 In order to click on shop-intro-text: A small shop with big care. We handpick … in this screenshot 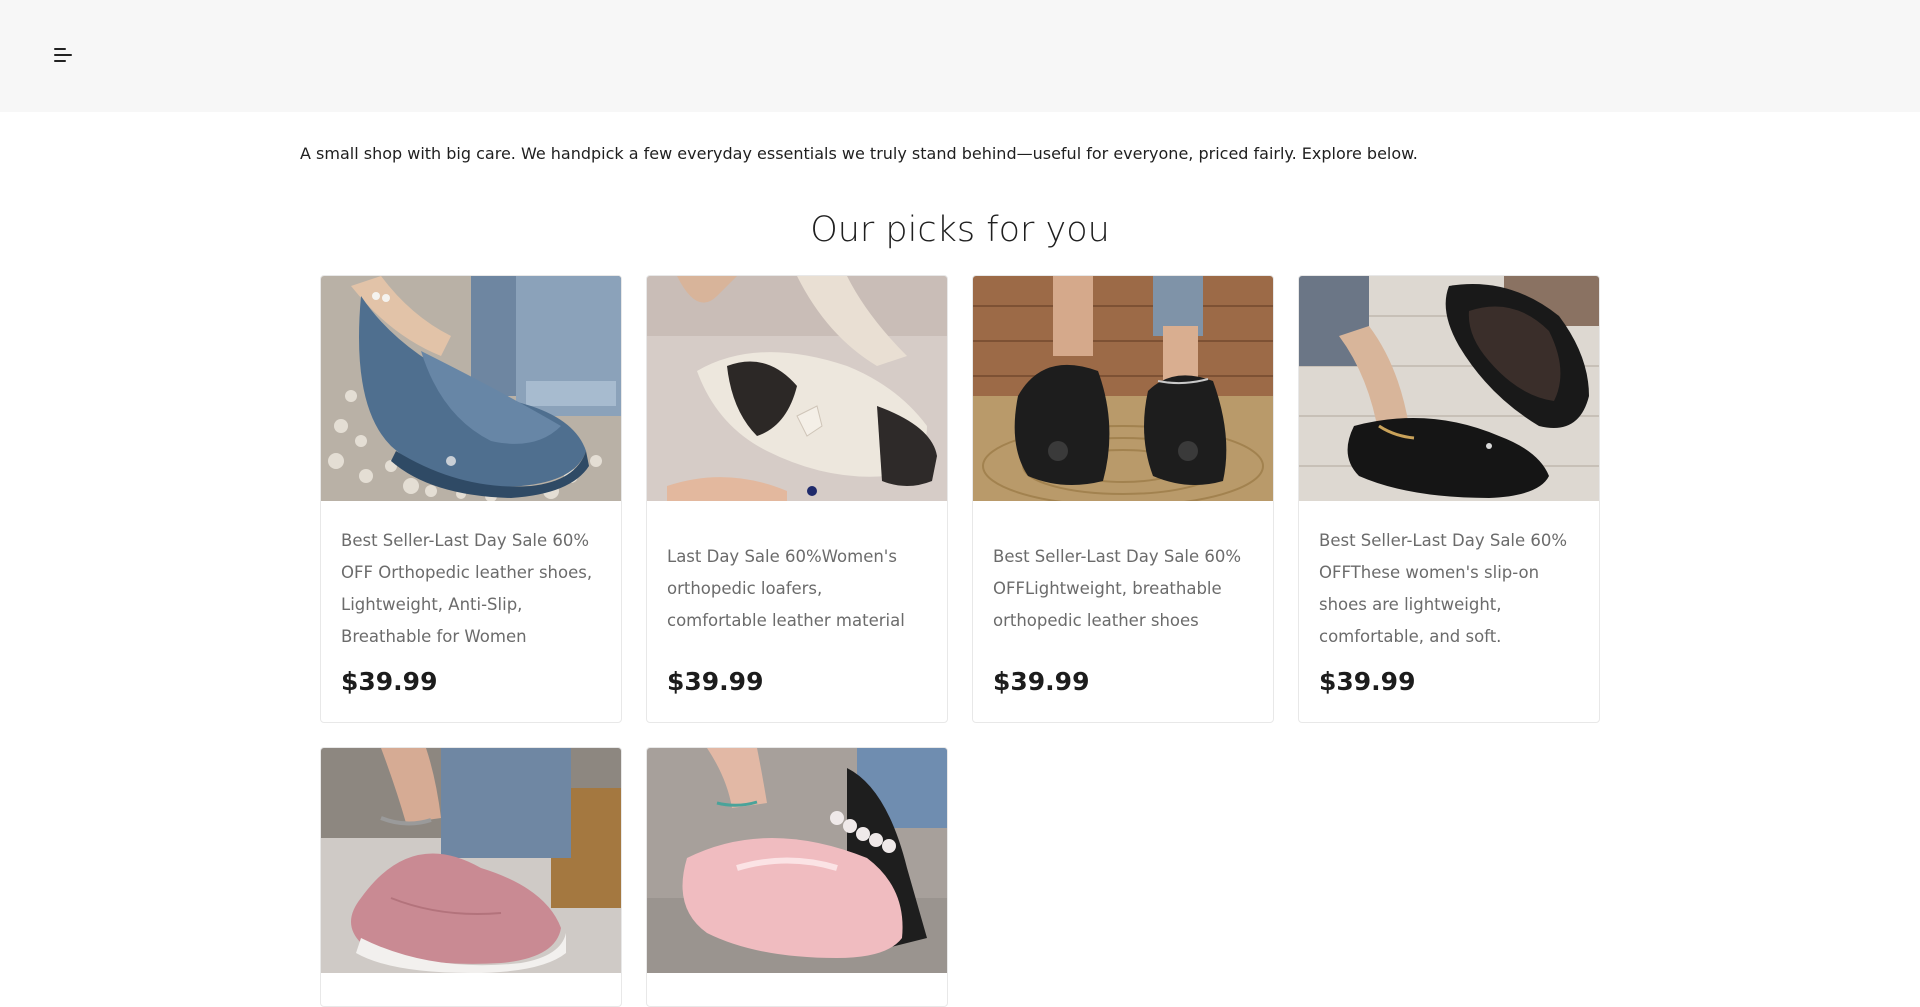, I will do `click(859, 153)`.